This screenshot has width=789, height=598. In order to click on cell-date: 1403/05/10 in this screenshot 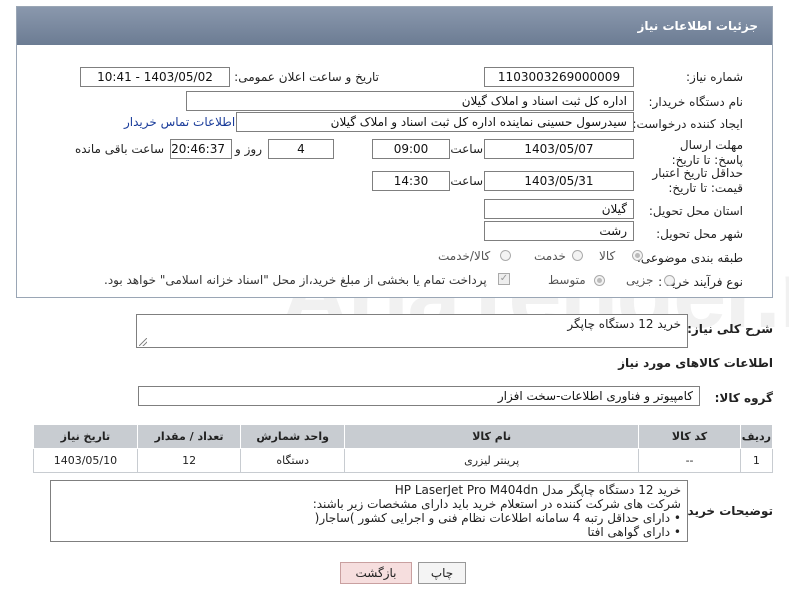, I will do `click(85, 460)`.